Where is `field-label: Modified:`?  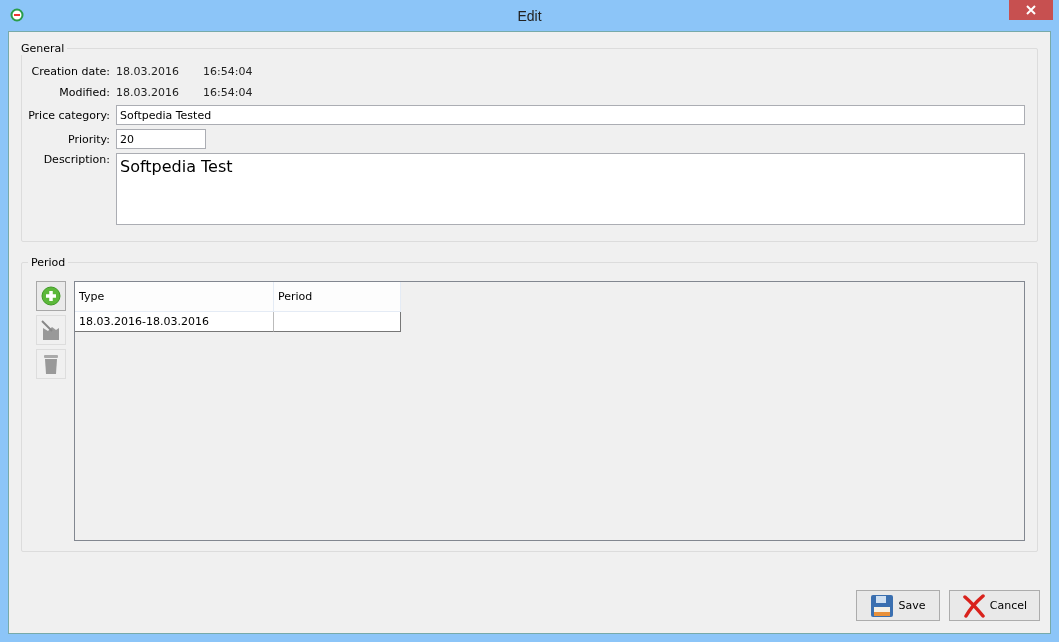 field-label: Modified: is located at coordinates (84, 92).